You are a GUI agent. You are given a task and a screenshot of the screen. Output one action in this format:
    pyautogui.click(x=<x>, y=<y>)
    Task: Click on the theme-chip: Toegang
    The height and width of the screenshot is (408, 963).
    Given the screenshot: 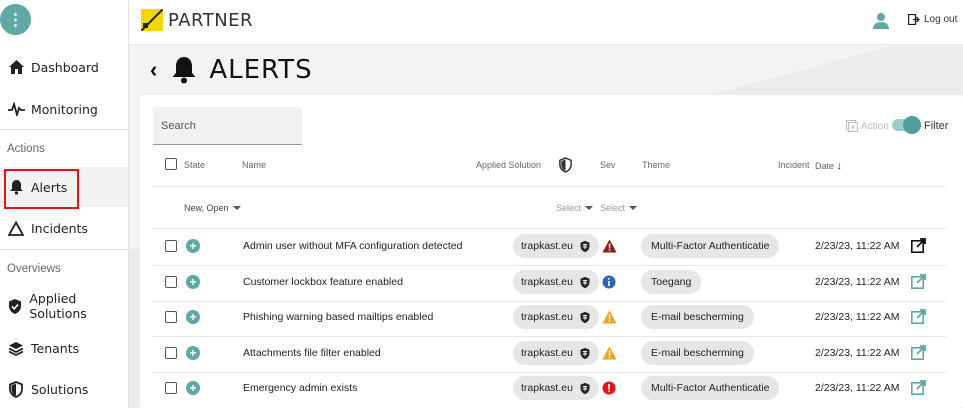 What is the action you would take?
    pyautogui.click(x=671, y=281)
    